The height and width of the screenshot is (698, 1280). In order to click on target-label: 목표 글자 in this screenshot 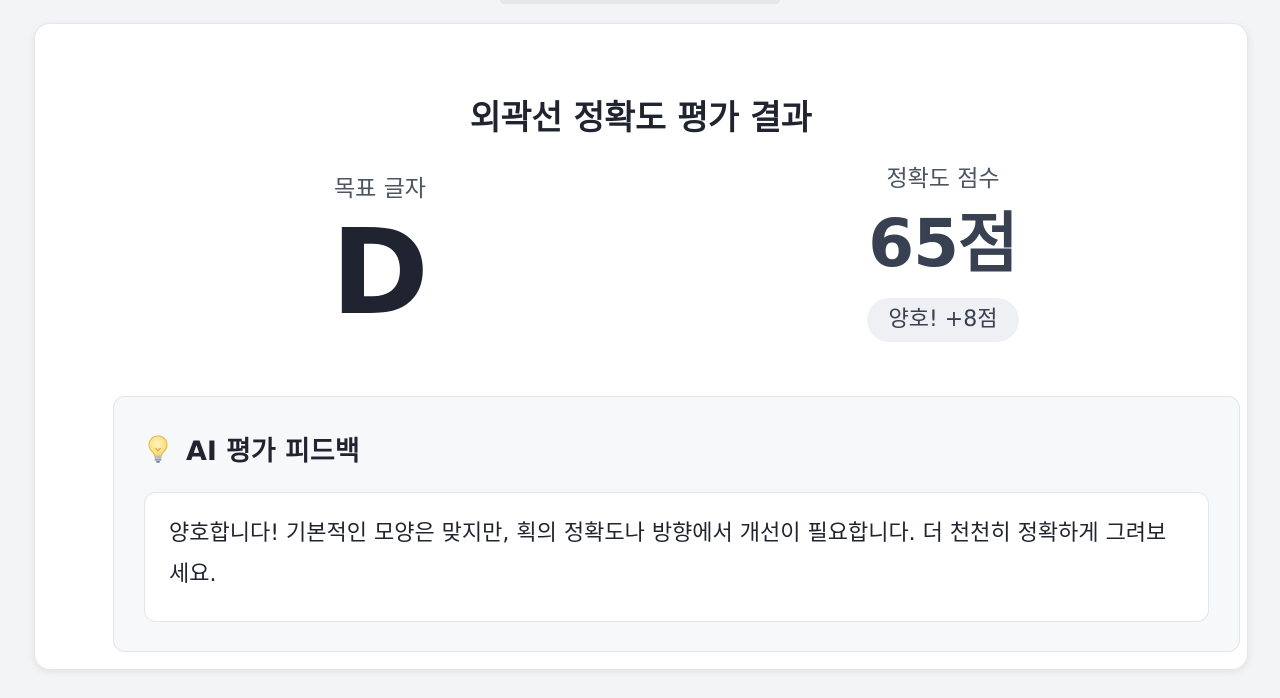, I will do `click(380, 189)`.